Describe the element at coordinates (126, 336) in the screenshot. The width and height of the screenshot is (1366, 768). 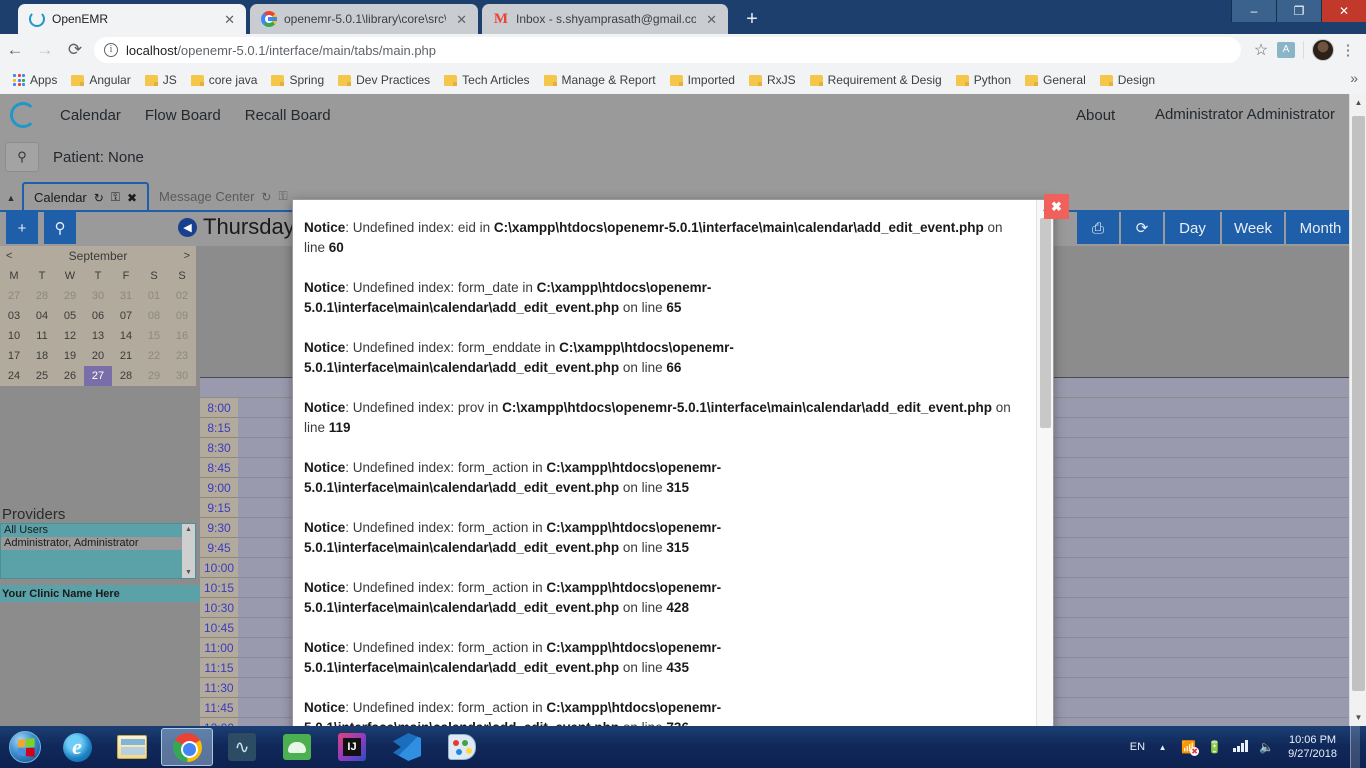
I see `mini-calendar-day: 14` at that location.